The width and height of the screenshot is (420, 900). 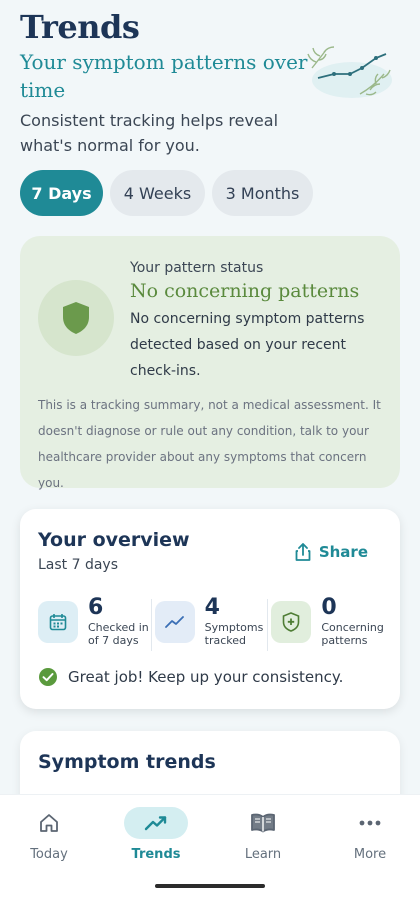 I want to click on overview-message-text: Great job! Keep up your consistency., so click(x=206, y=677).